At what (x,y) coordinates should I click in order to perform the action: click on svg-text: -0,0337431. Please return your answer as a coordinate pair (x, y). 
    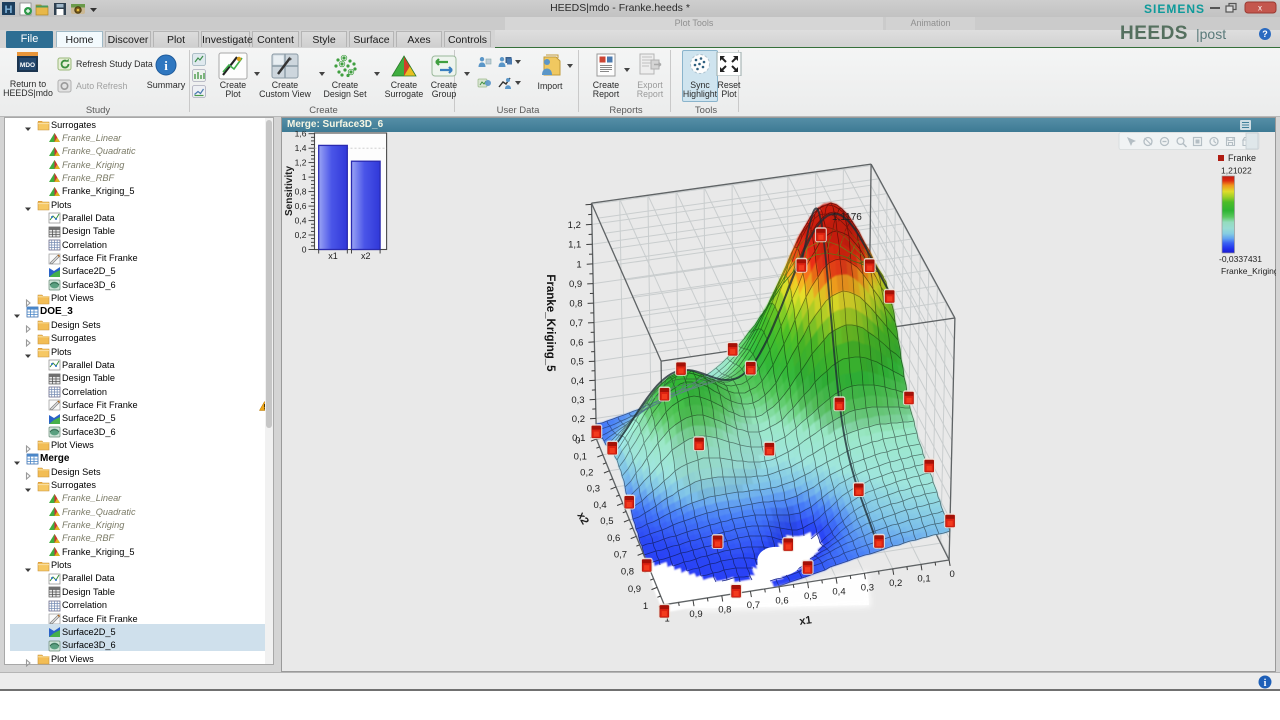
    Looking at the image, I should click on (1240, 259).